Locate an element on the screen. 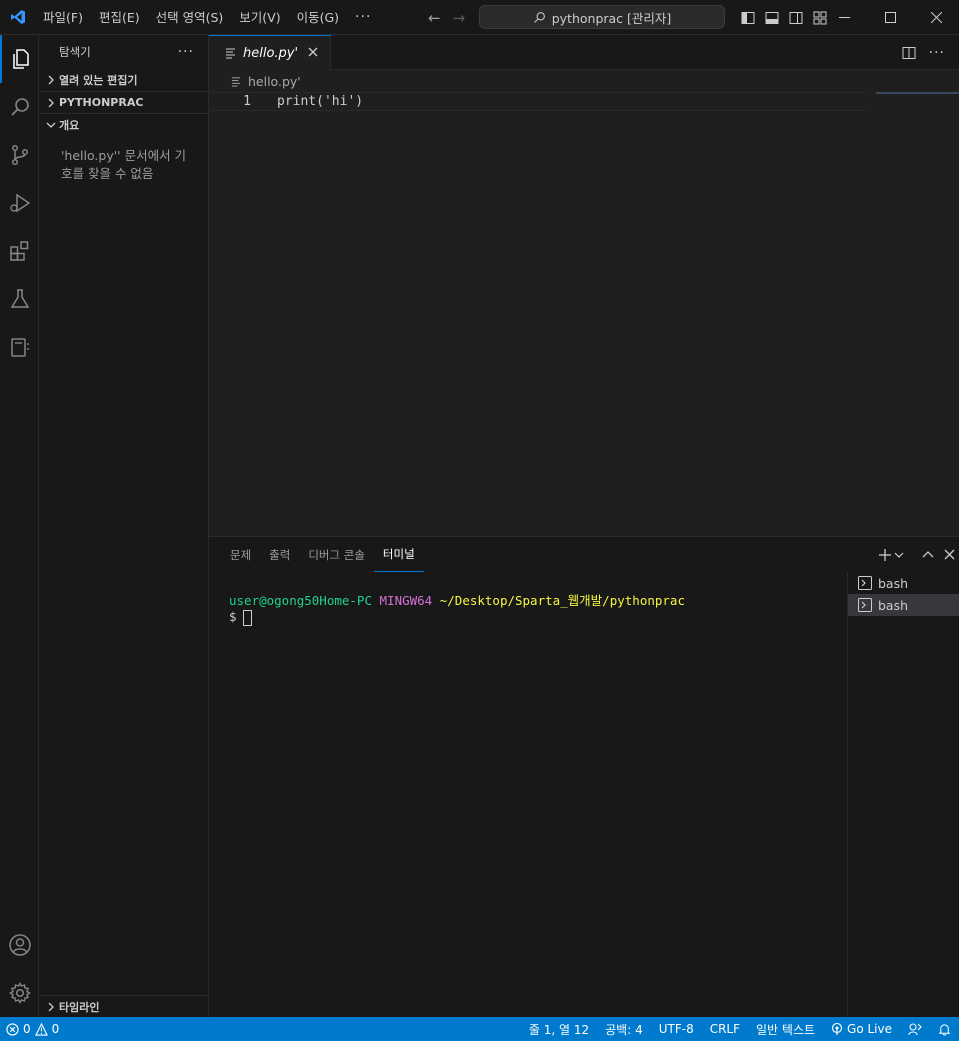  terminal-instance-1: bash is located at coordinates (903, 583).